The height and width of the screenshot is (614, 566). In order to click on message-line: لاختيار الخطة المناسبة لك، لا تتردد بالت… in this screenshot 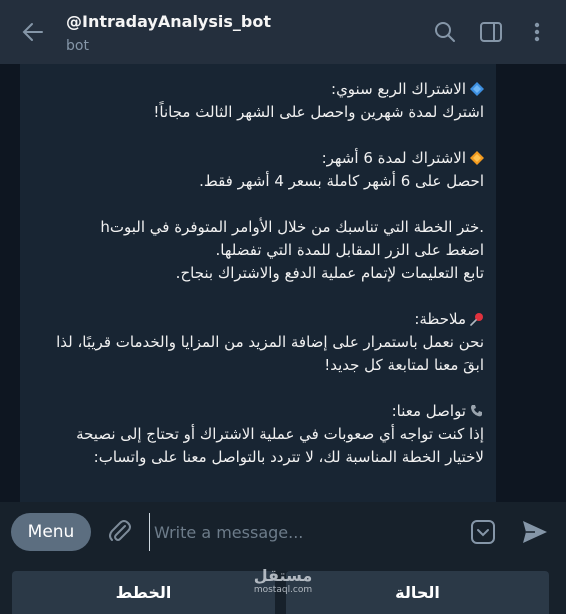, I will do `click(288, 457)`.